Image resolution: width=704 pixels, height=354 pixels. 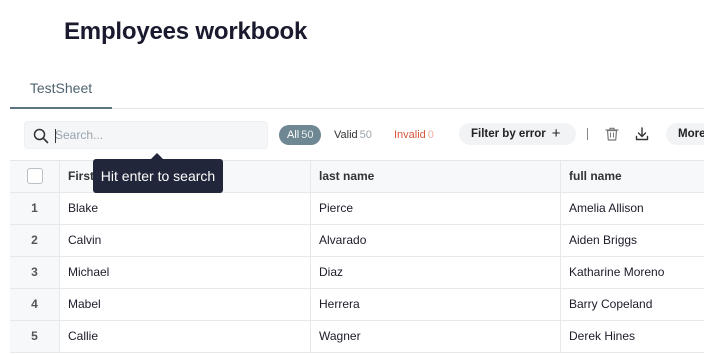 What do you see at coordinates (41, 136) in the screenshot?
I see `search-icon` at bounding box center [41, 136].